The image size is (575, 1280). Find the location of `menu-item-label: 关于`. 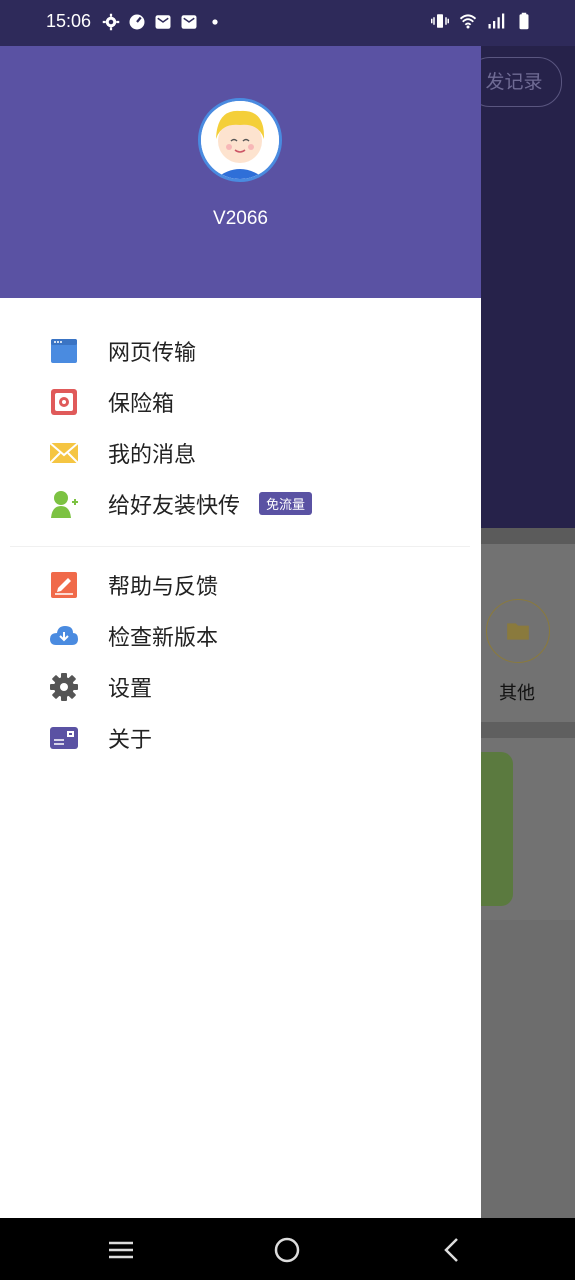

menu-item-label: 关于 is located at coordinates (130, 740).